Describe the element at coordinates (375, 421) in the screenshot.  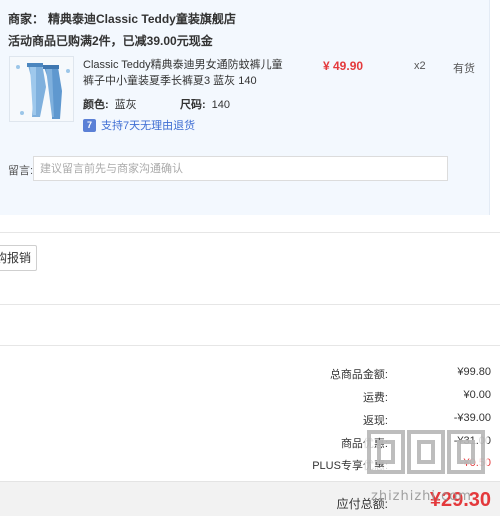
I see `summary-label: 返现:` at that location.